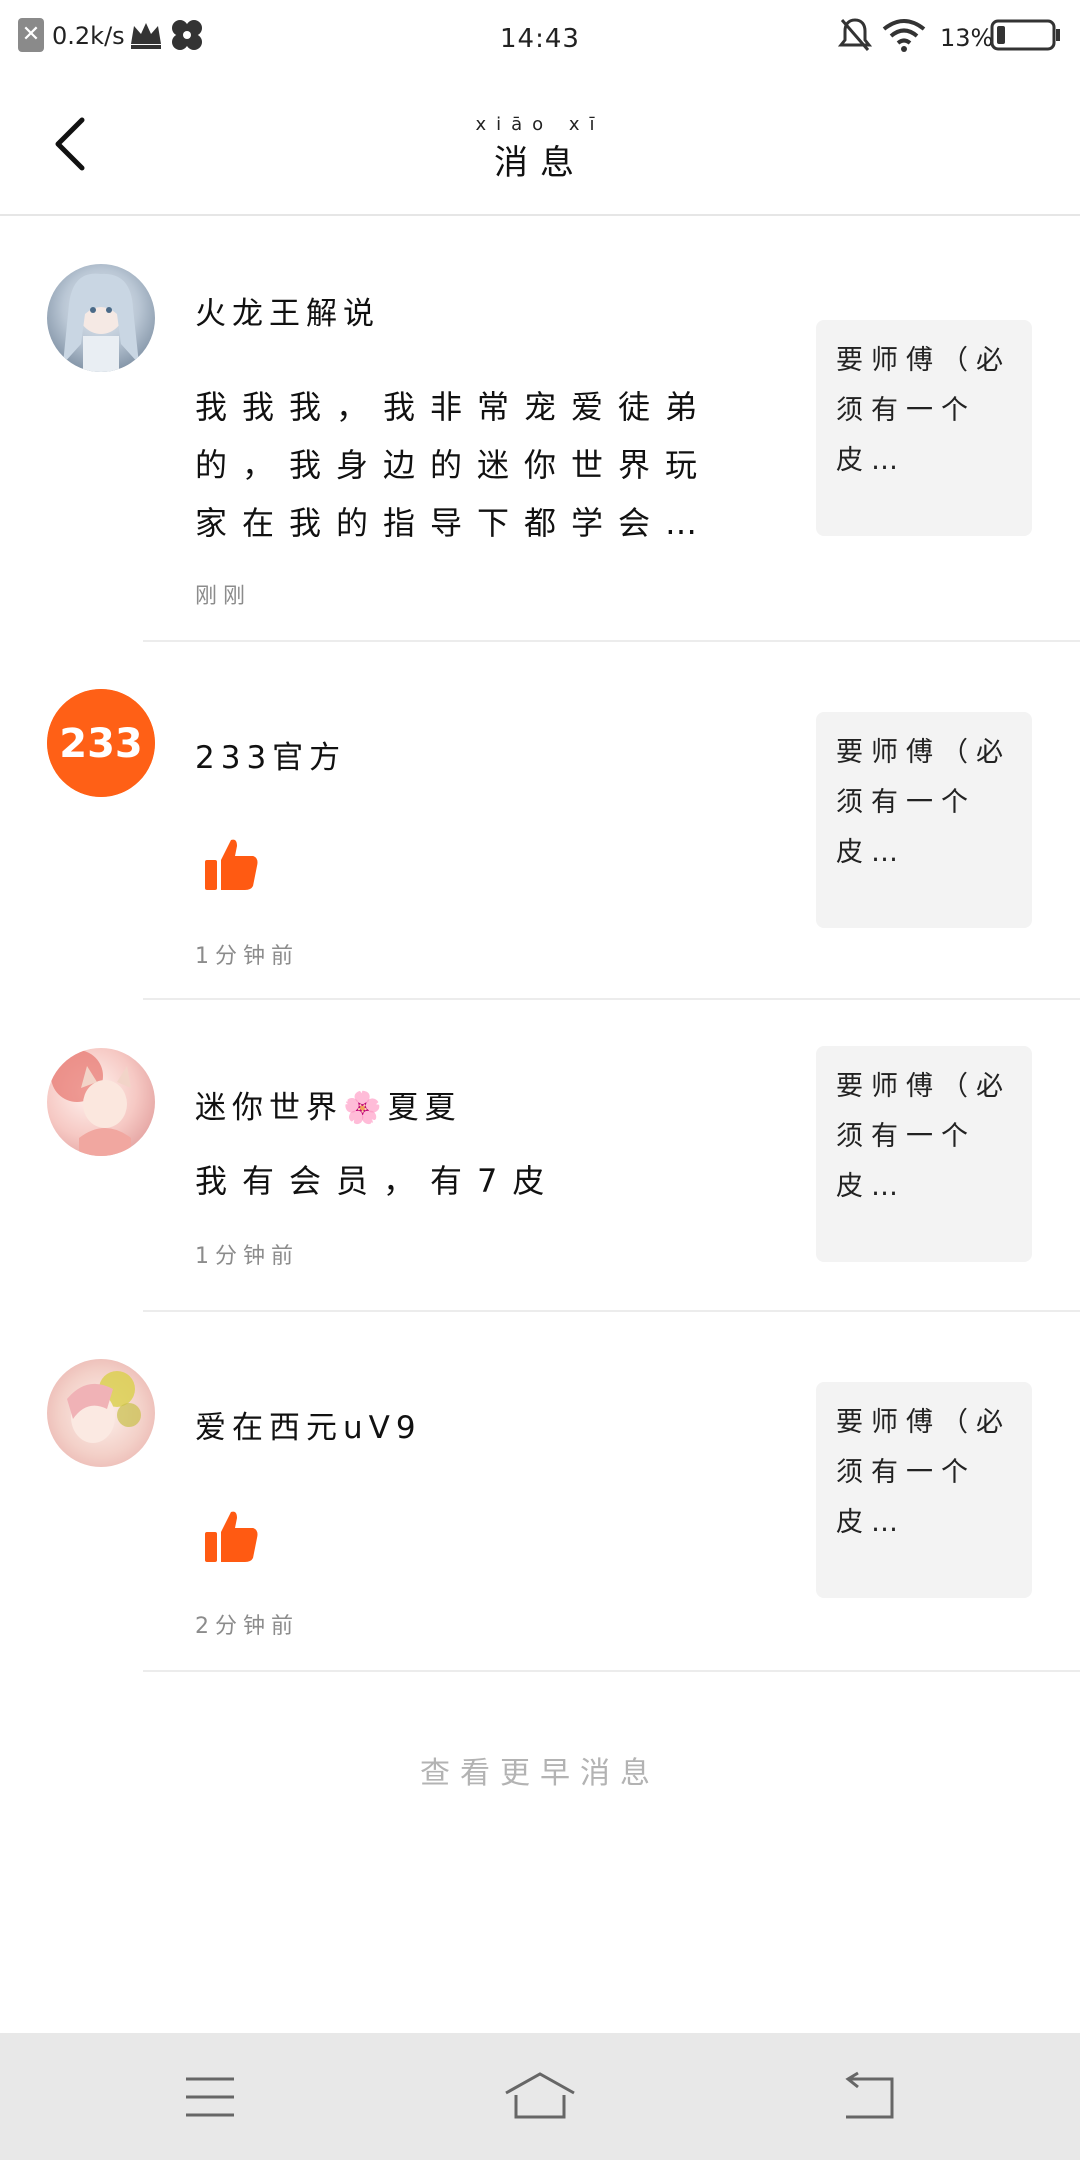  What do you see at coordinates (540, 124) in the screenshot?
I see `page-title-pinyin: xiāo xī` at bounding box center [540, 124].